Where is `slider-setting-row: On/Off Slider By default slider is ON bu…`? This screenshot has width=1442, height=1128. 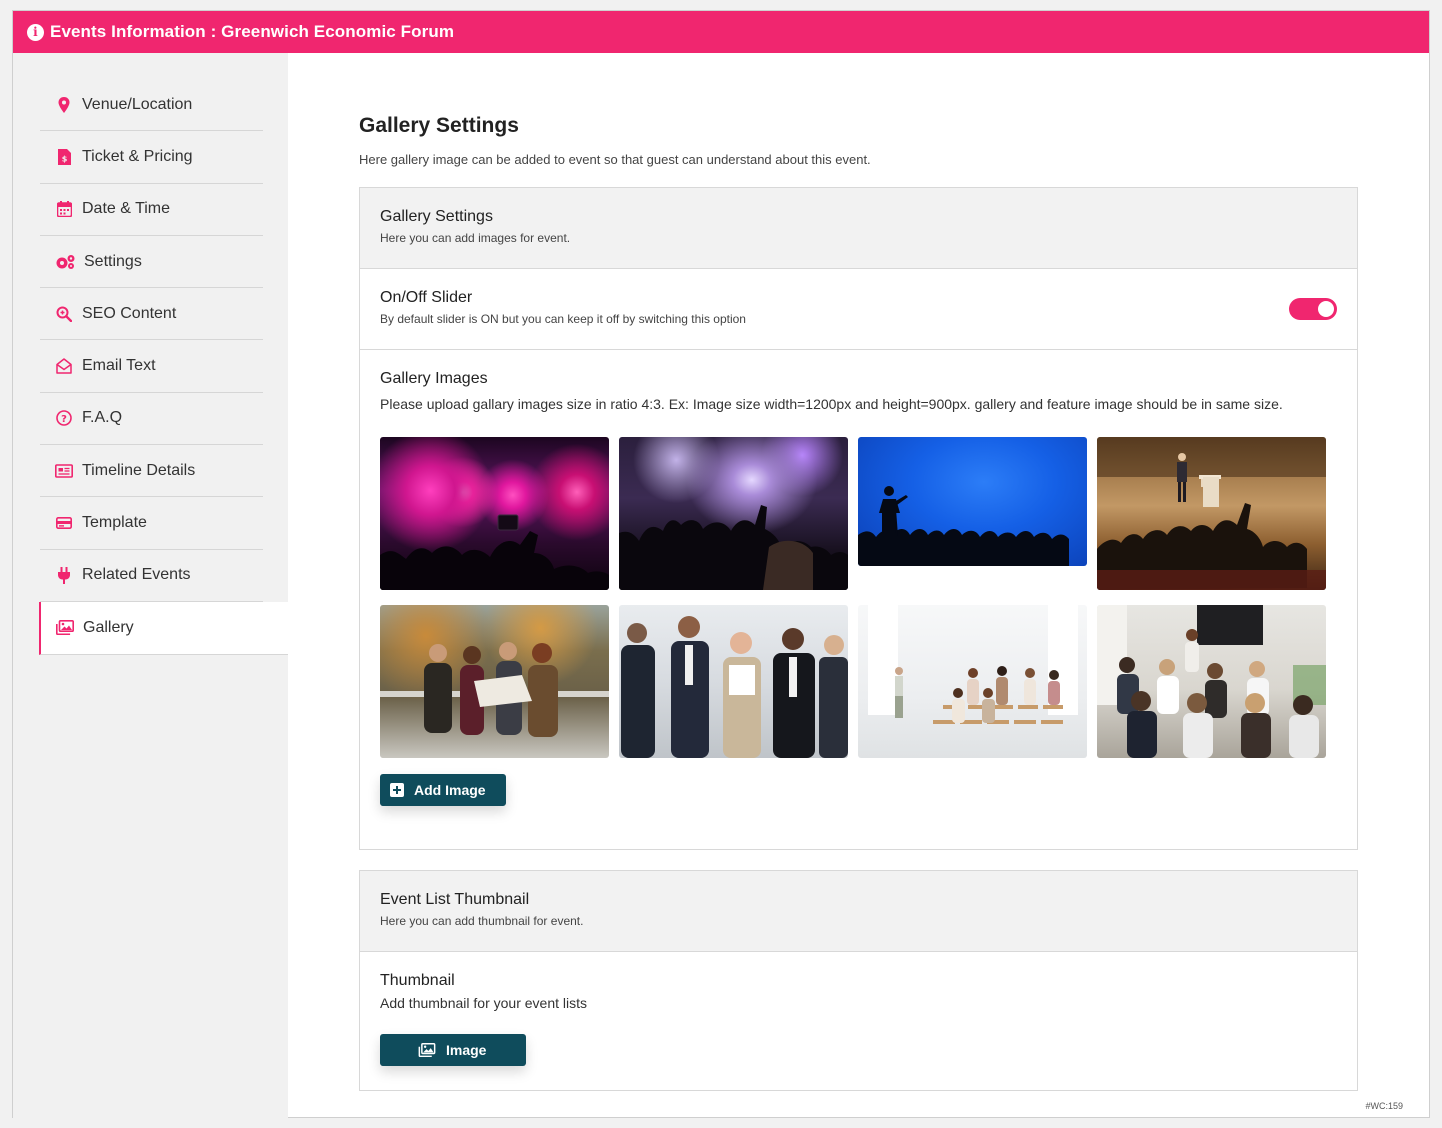 slider-setting-row: On/Off Slider By default slider is ON bu… is located at coordinates (858, 309).